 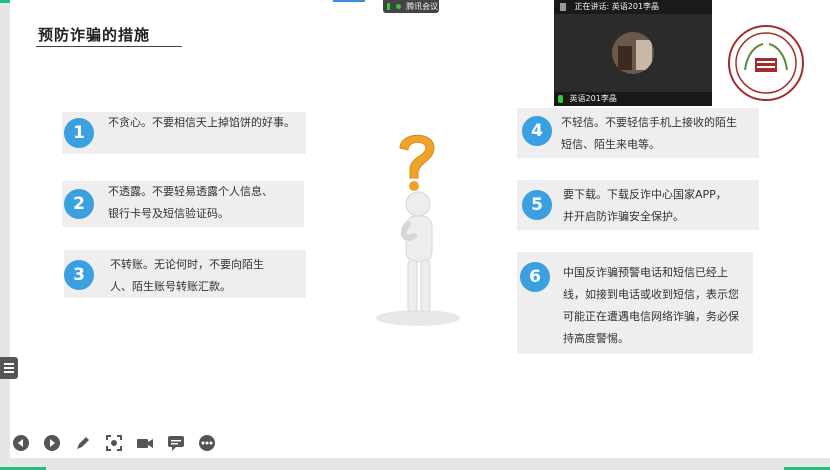 I want to click on measure-text: 不轻信。不要轻信手机上接收的陌生短信、陌生来电等。, so click(x=649, y=133).